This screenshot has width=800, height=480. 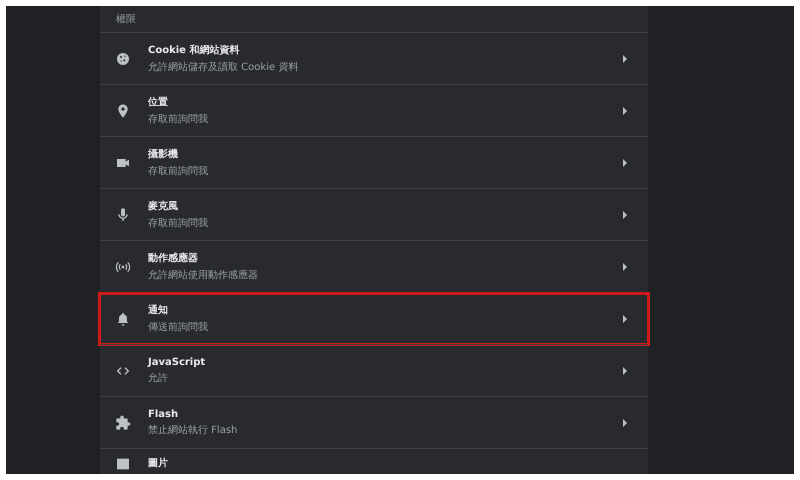 What do you see at coordinates (158, 102) in the screenshot?
I see `row-title: 位置` at bounding box center [158, 102].